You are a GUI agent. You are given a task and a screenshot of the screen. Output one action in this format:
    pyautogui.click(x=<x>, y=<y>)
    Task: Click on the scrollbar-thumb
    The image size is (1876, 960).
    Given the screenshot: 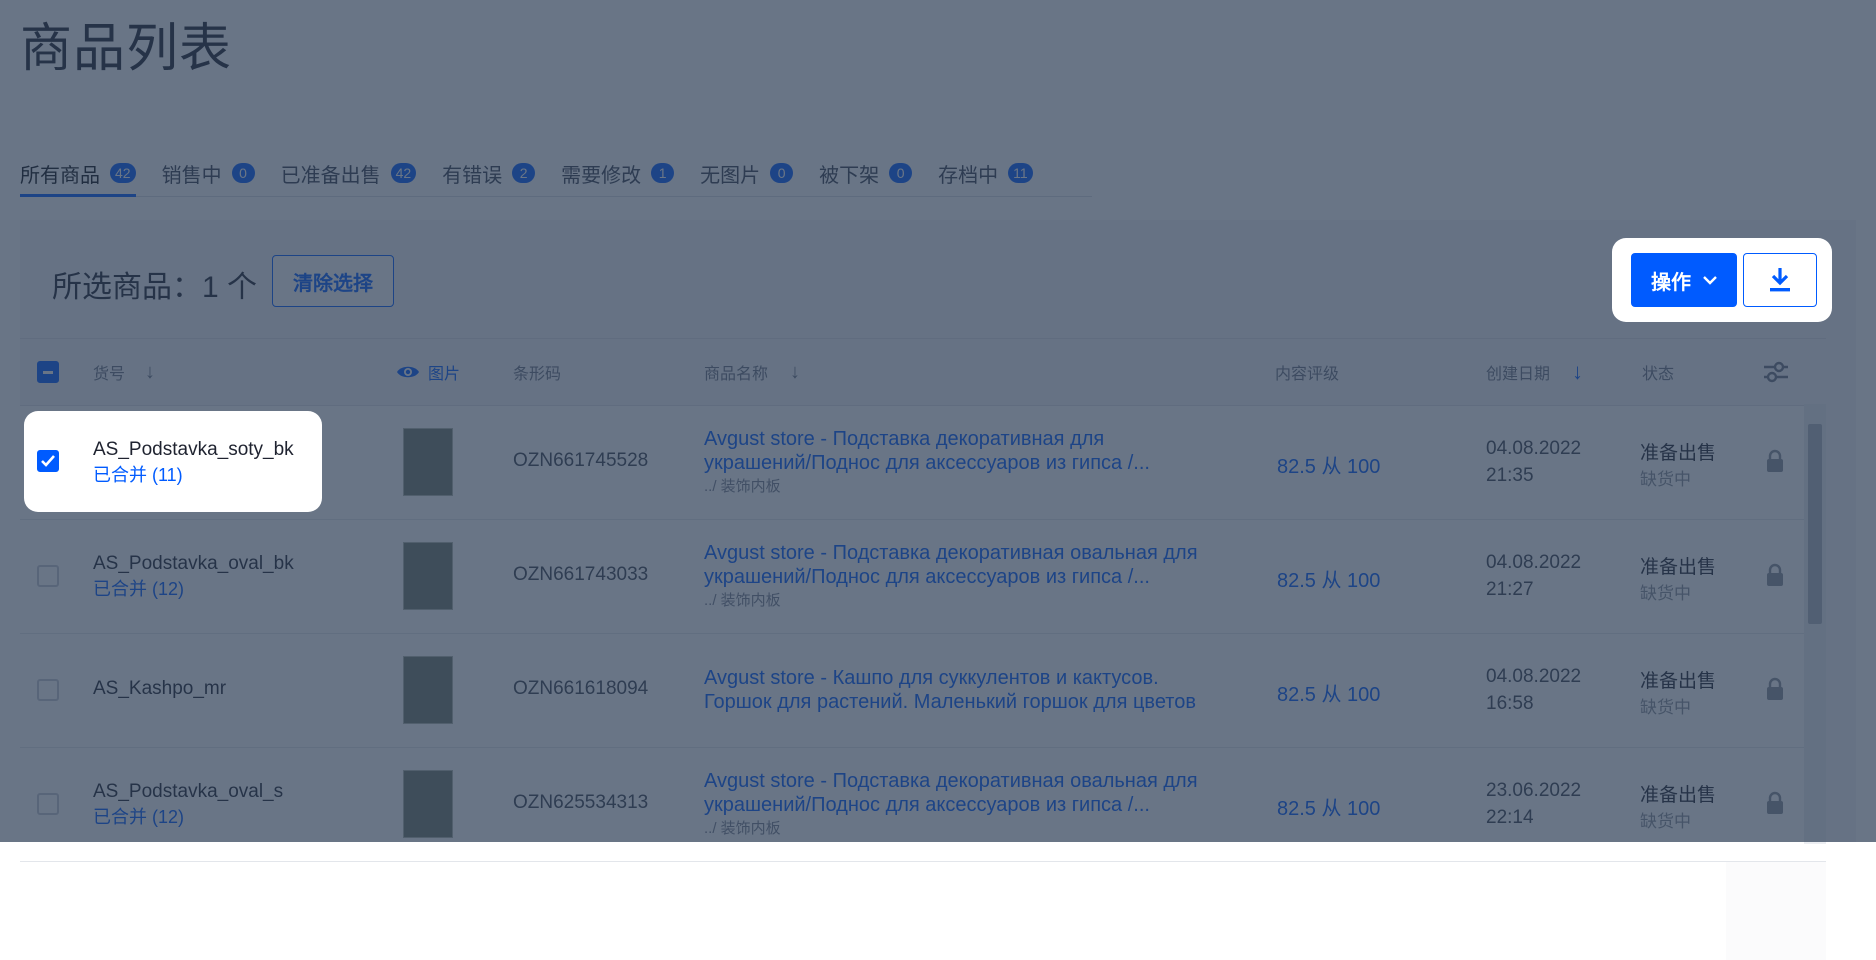 What is the action you would take?
    pyautogui.click(x=1815, y=524)
    